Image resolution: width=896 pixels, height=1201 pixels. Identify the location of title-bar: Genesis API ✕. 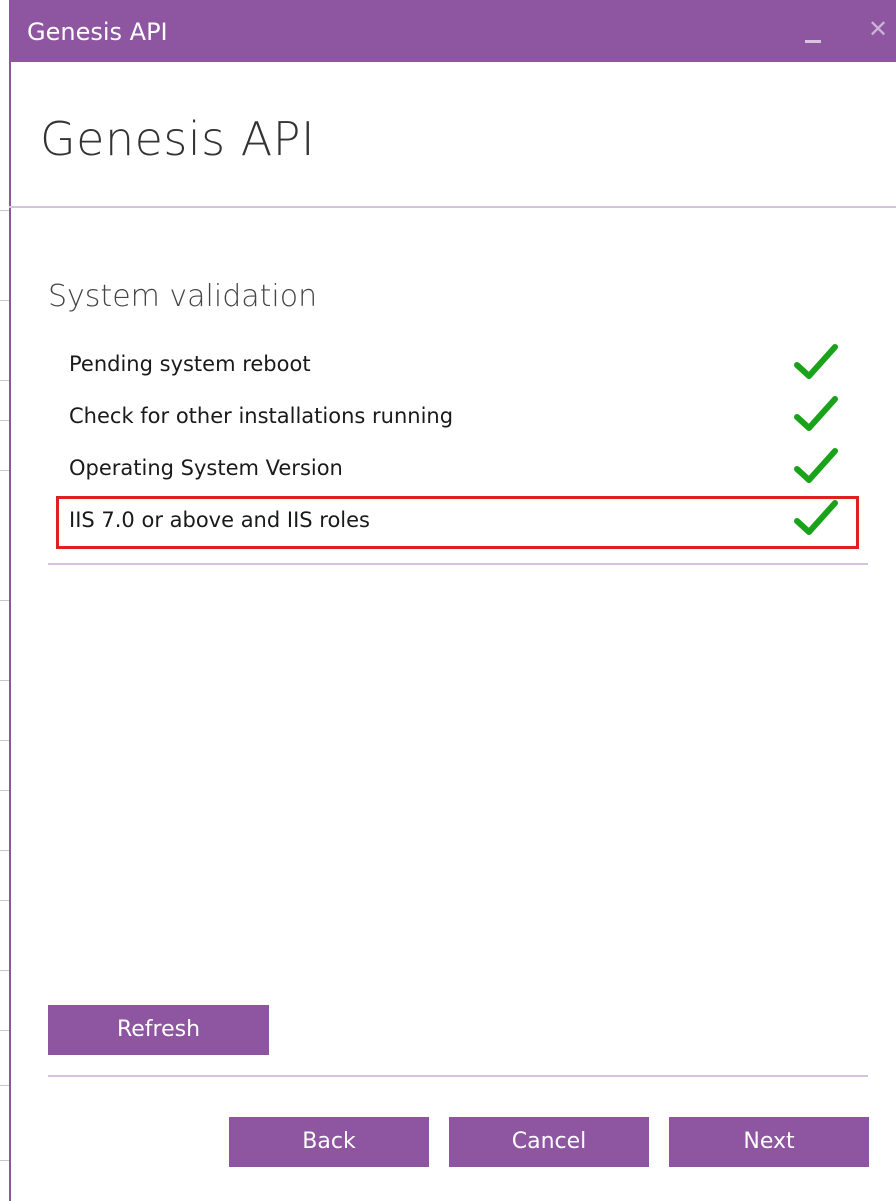
(452, 31).